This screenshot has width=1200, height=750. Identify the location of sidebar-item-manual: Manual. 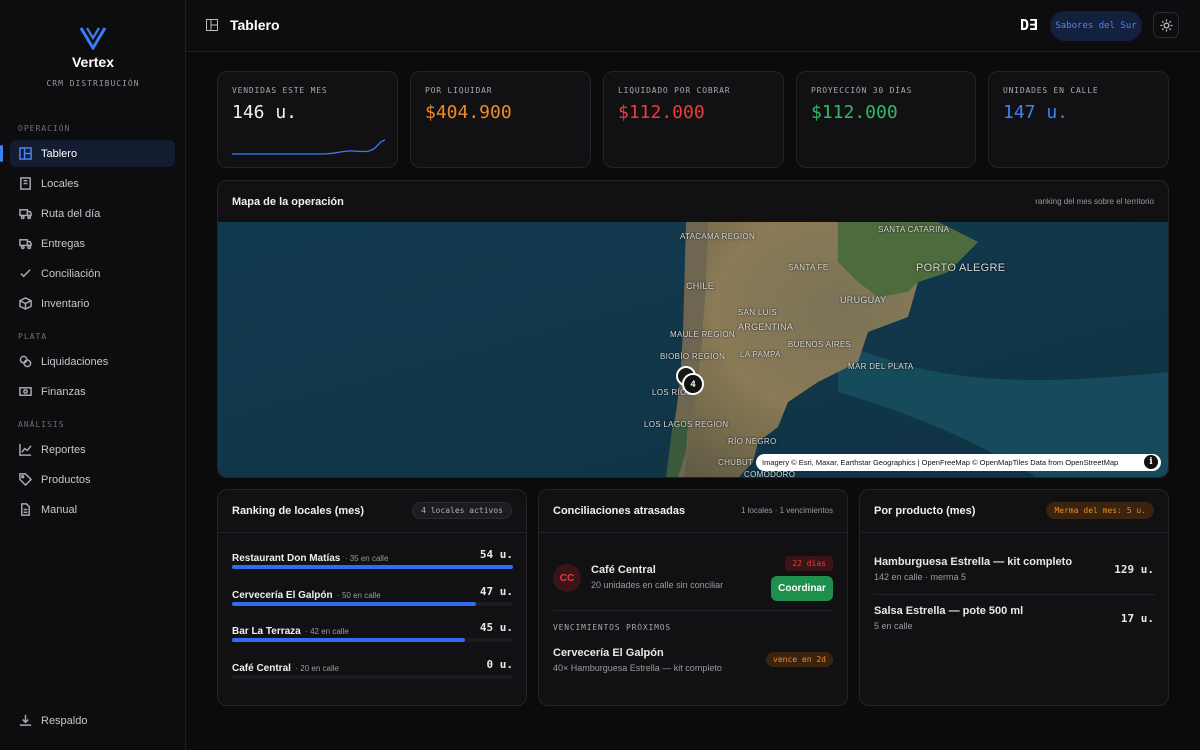
(92, 509).